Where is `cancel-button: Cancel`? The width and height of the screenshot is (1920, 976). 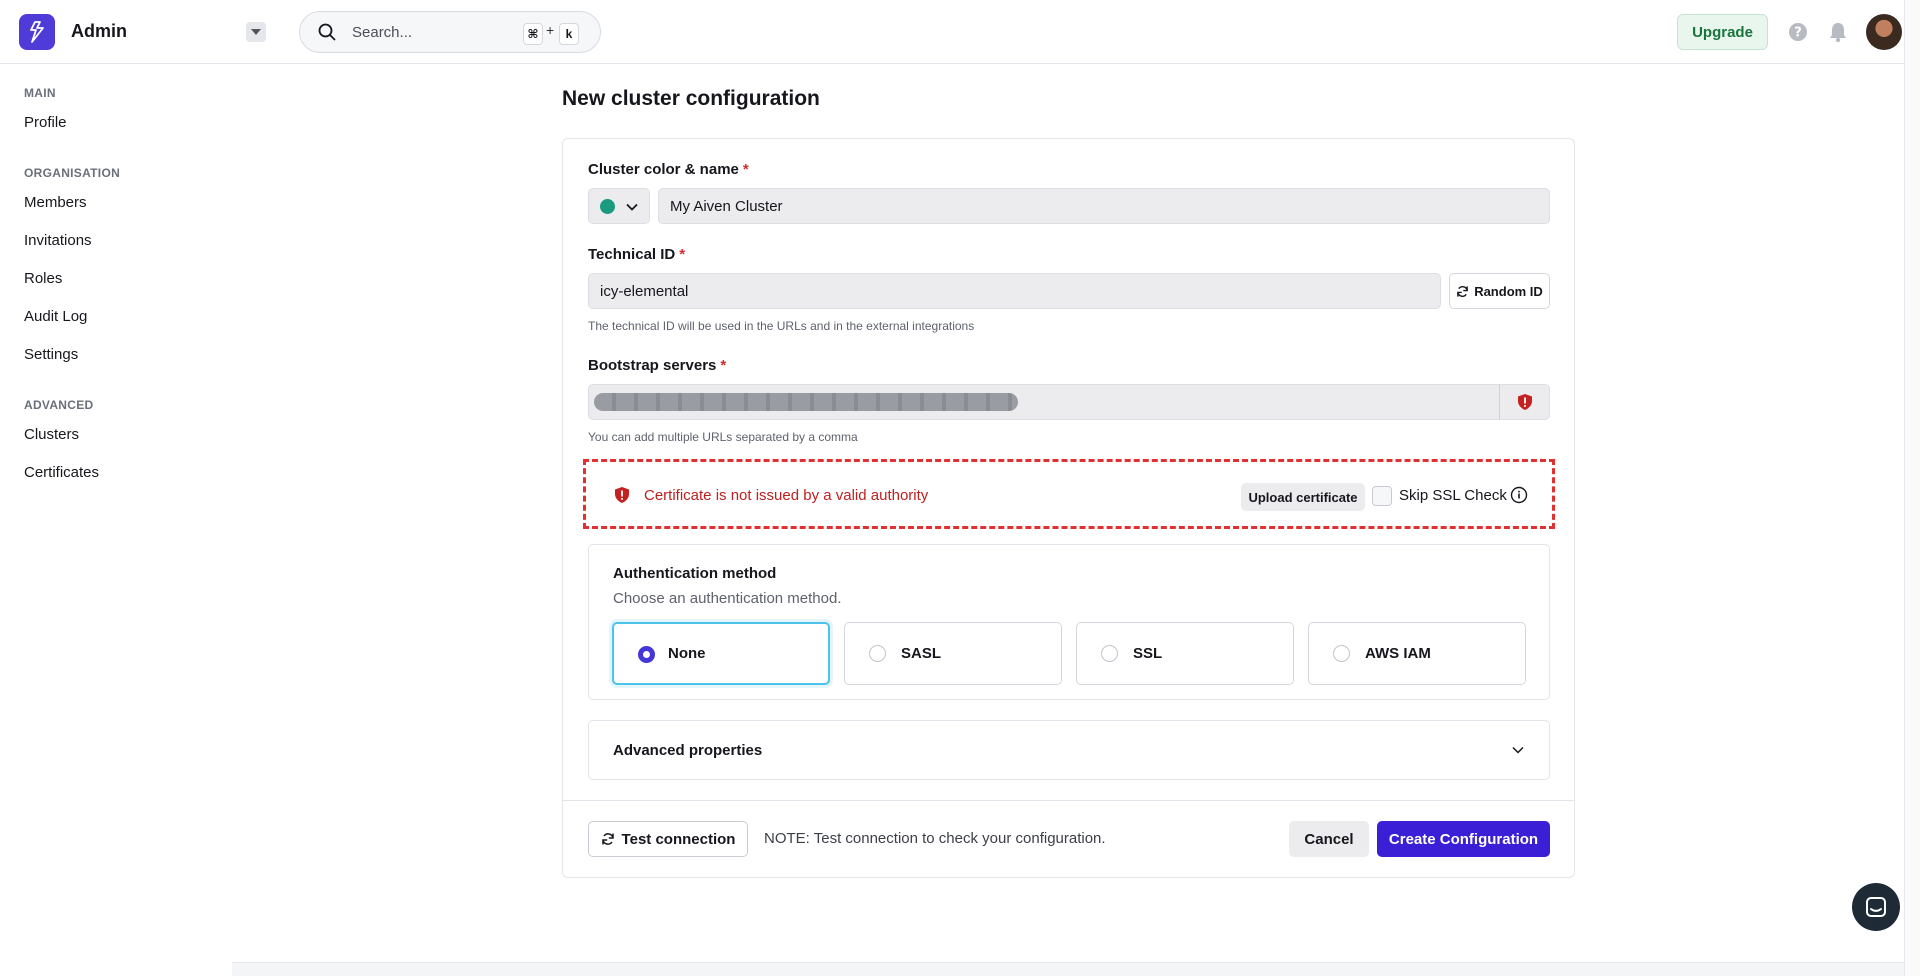
cancel-button: Cancel is located at coordinates (1329, 839).